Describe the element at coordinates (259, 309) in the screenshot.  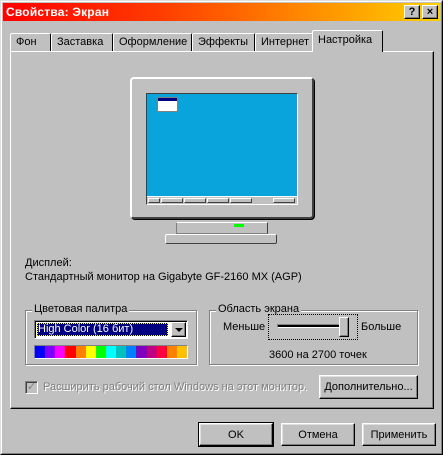
I see `screen-area-title: Область экрана` at that location.